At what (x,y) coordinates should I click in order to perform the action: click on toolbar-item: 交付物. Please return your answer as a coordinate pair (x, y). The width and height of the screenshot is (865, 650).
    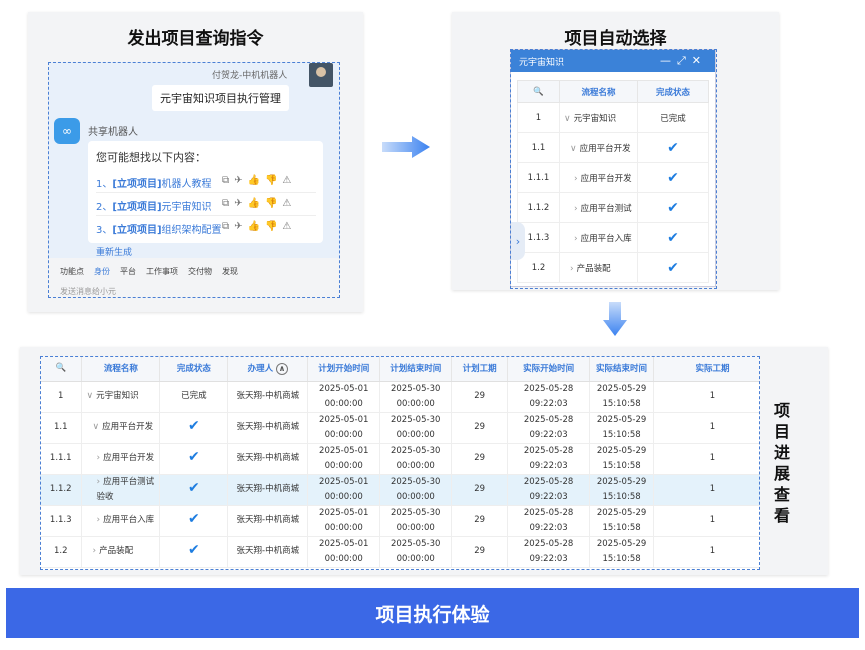
    Looking at the image, I should click on (200, 271).